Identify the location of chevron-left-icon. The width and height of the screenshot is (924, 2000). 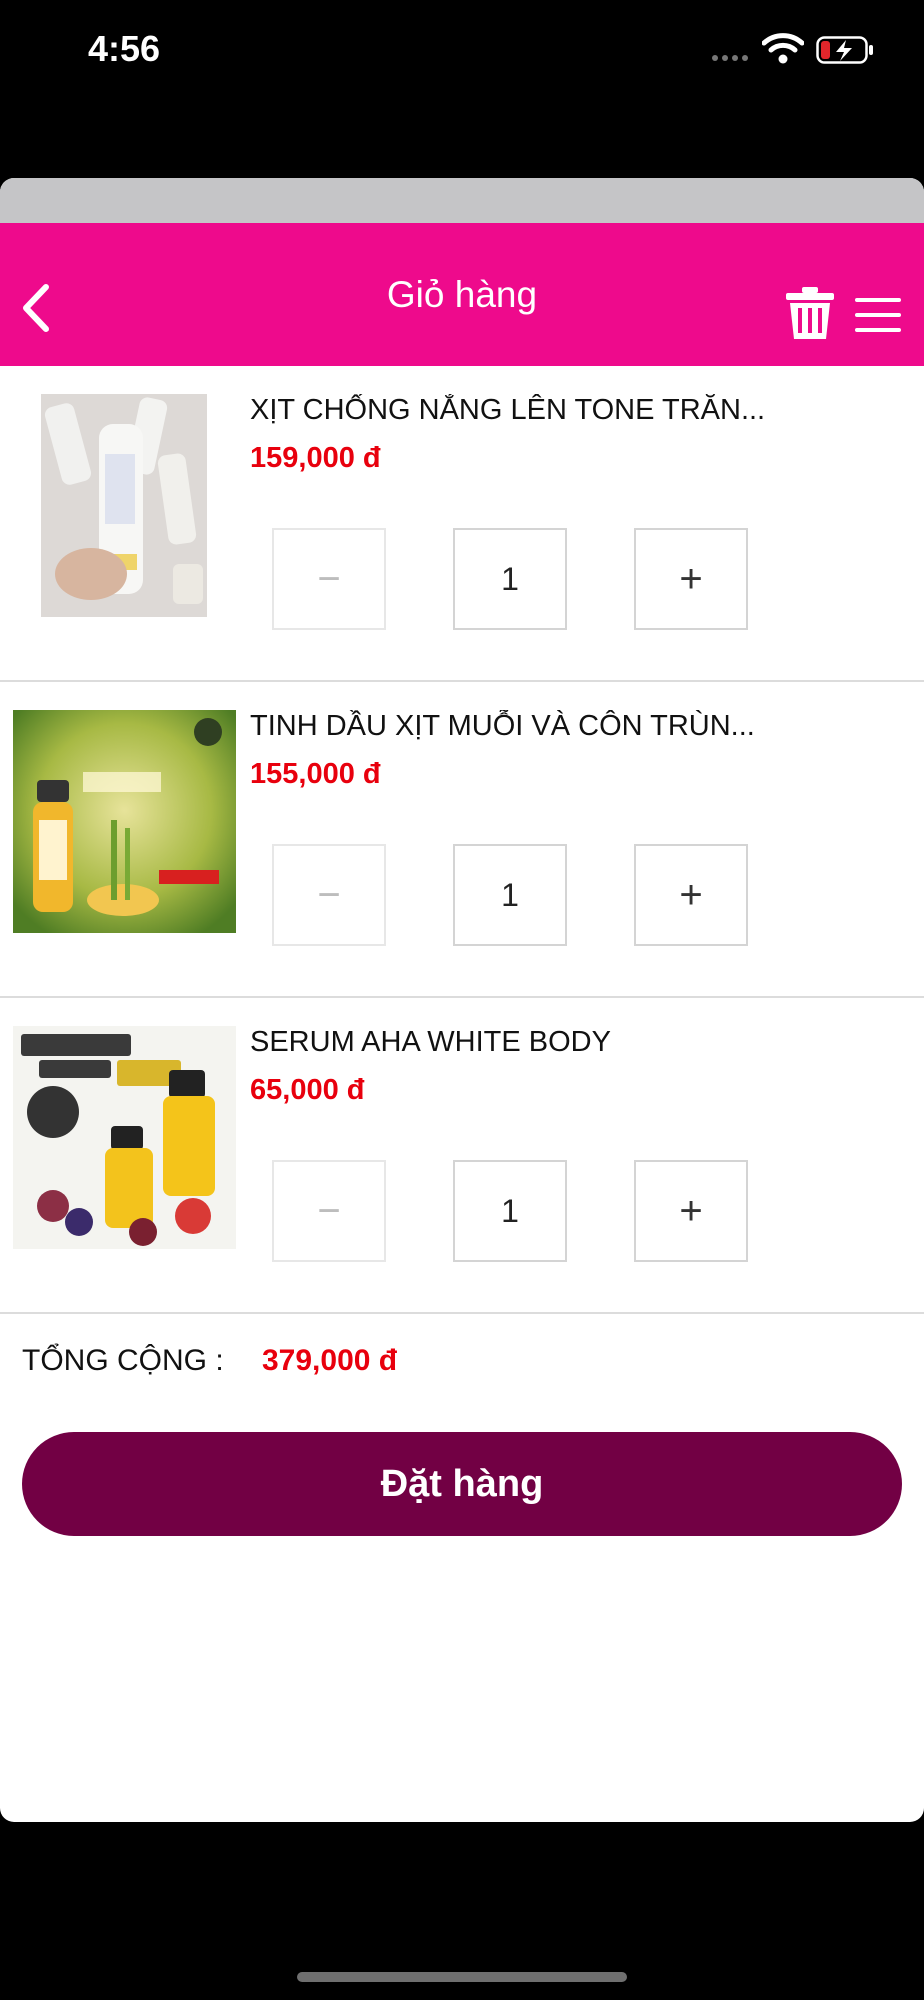
(36, 308).